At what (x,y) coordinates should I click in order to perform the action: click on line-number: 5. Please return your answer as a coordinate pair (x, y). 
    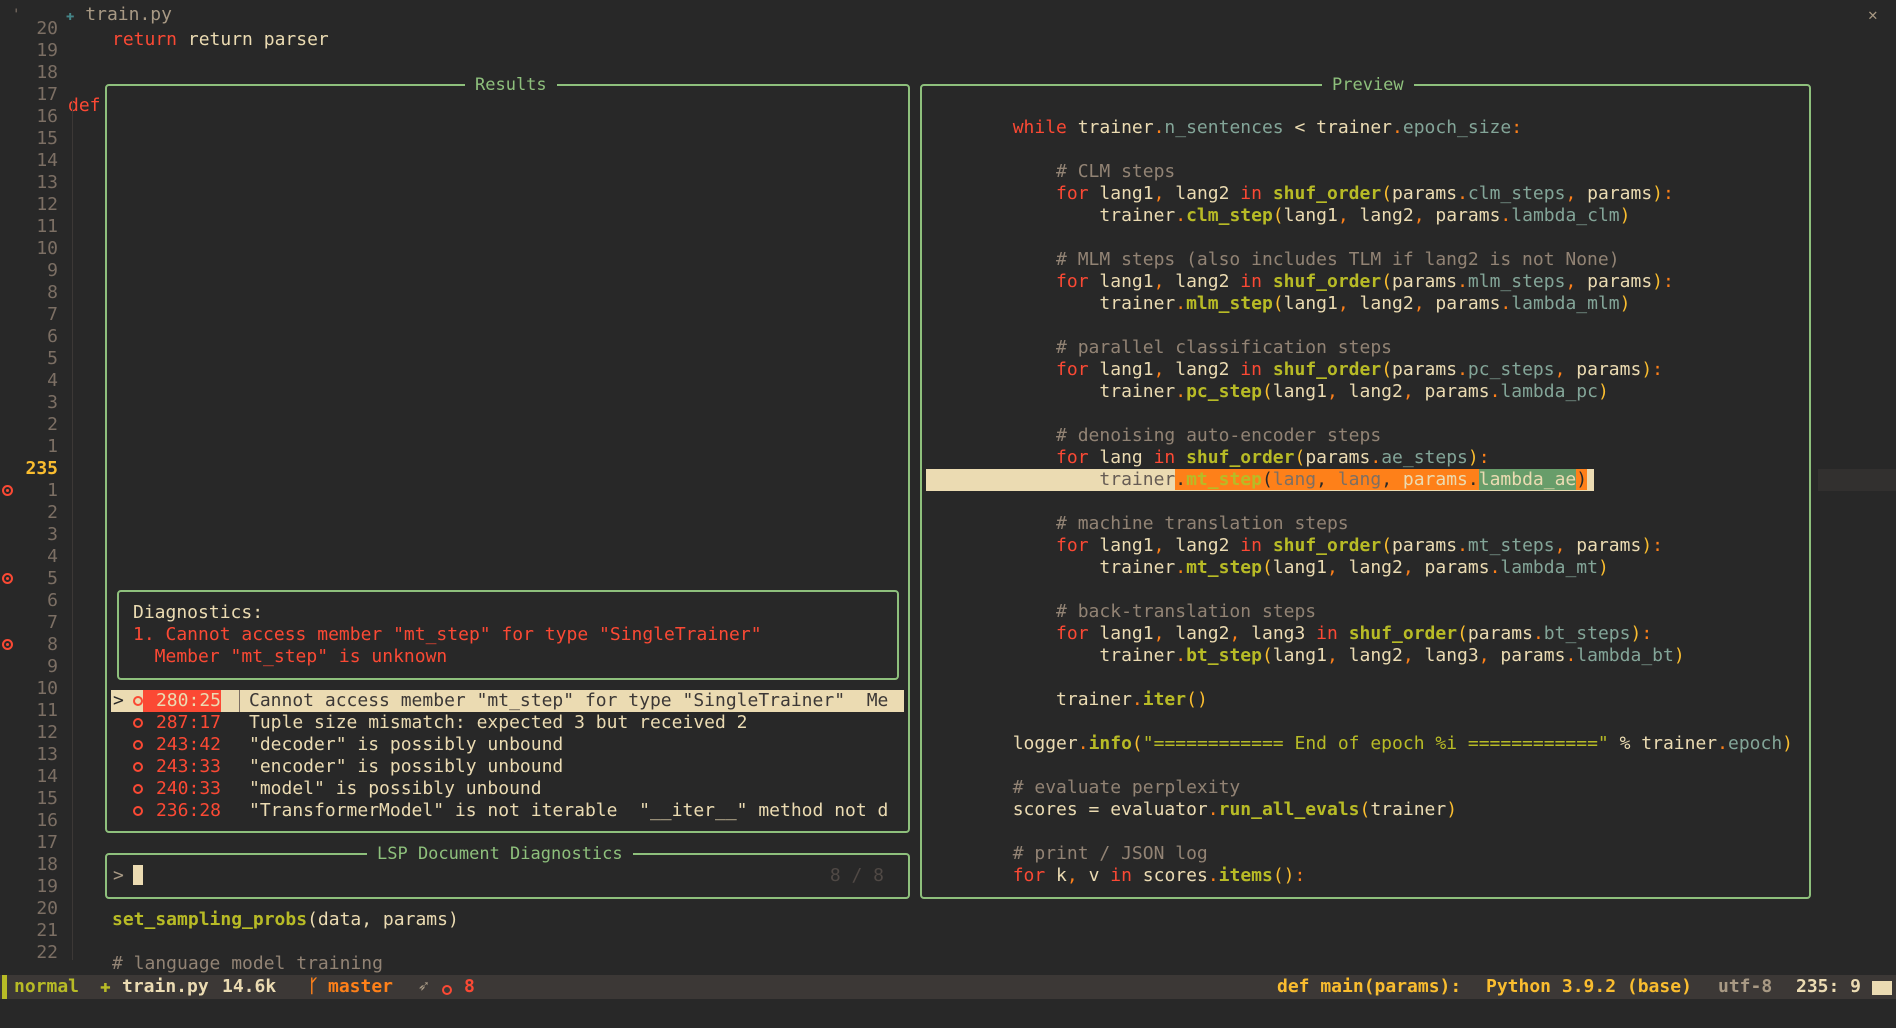
    Looking at the image, I should click on (52, 578).